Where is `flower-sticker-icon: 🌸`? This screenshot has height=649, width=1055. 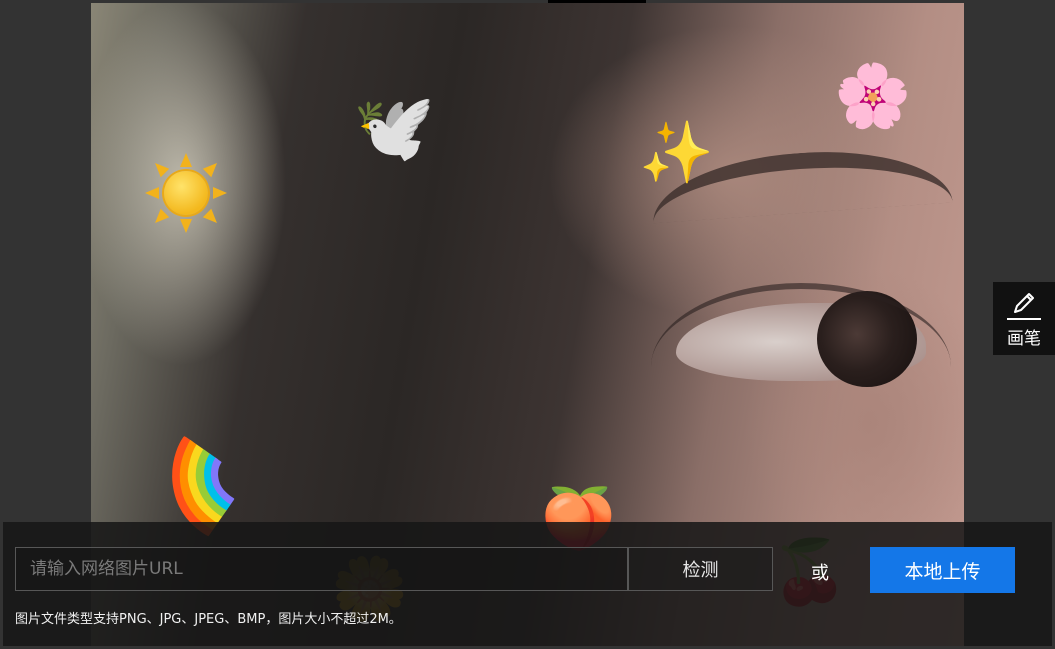
flower-sticker-icon: 🌸 is located at coordinates (872, 96).